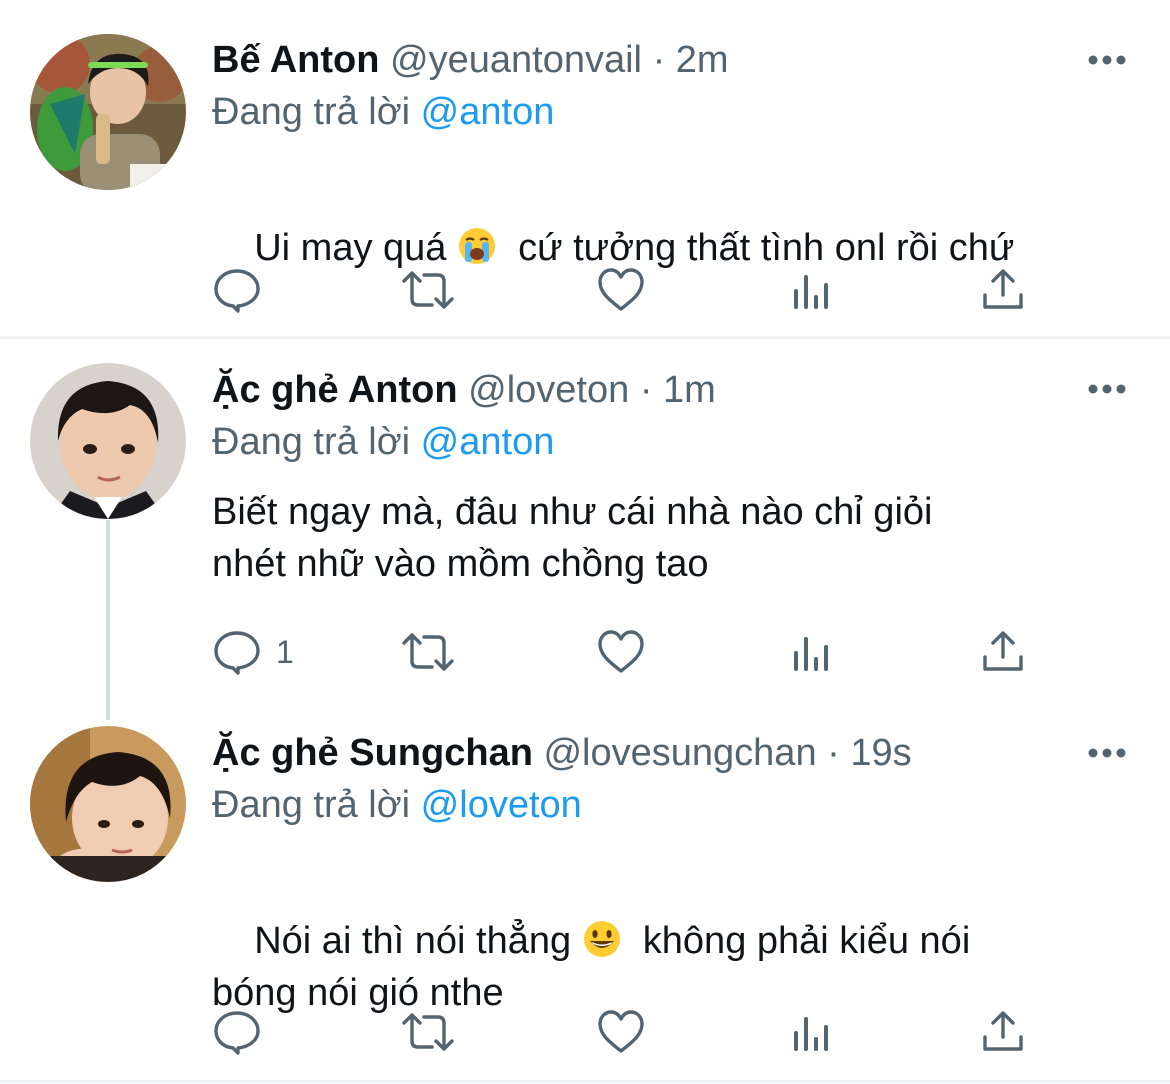  I want to click on timestamp: 19s, so click(880, 753).